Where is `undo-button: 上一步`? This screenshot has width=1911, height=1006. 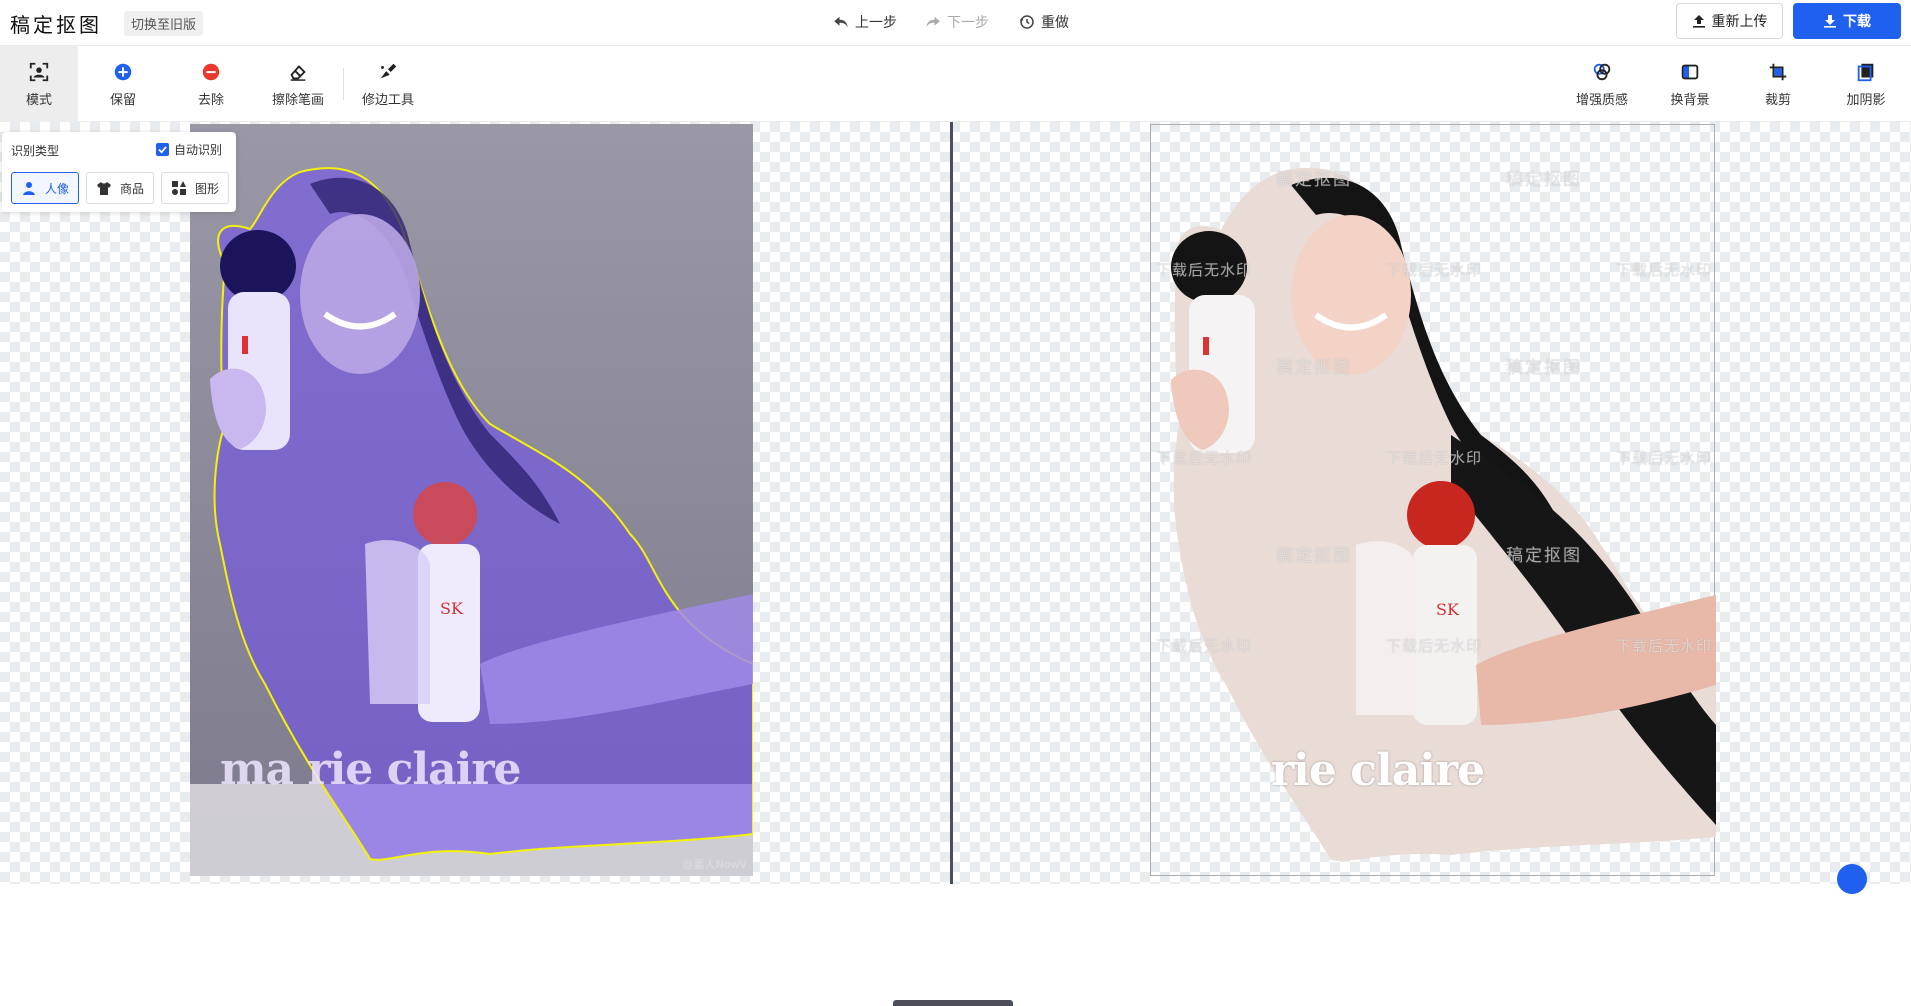 undo-button: 上一步 is located at coordinates (864, 22).